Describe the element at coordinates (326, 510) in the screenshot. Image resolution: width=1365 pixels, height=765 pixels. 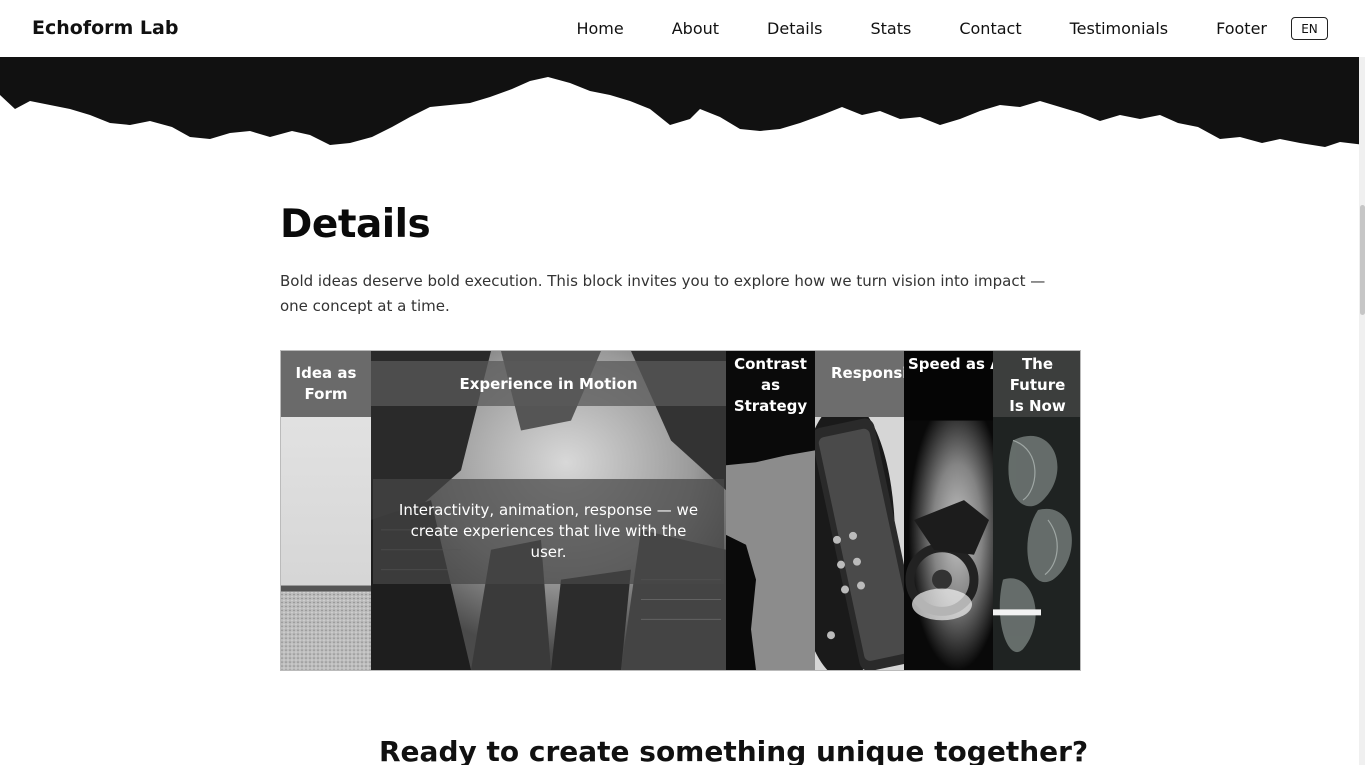
I see `accordion-panel-idea-as-form: Idea as Form` at that location.